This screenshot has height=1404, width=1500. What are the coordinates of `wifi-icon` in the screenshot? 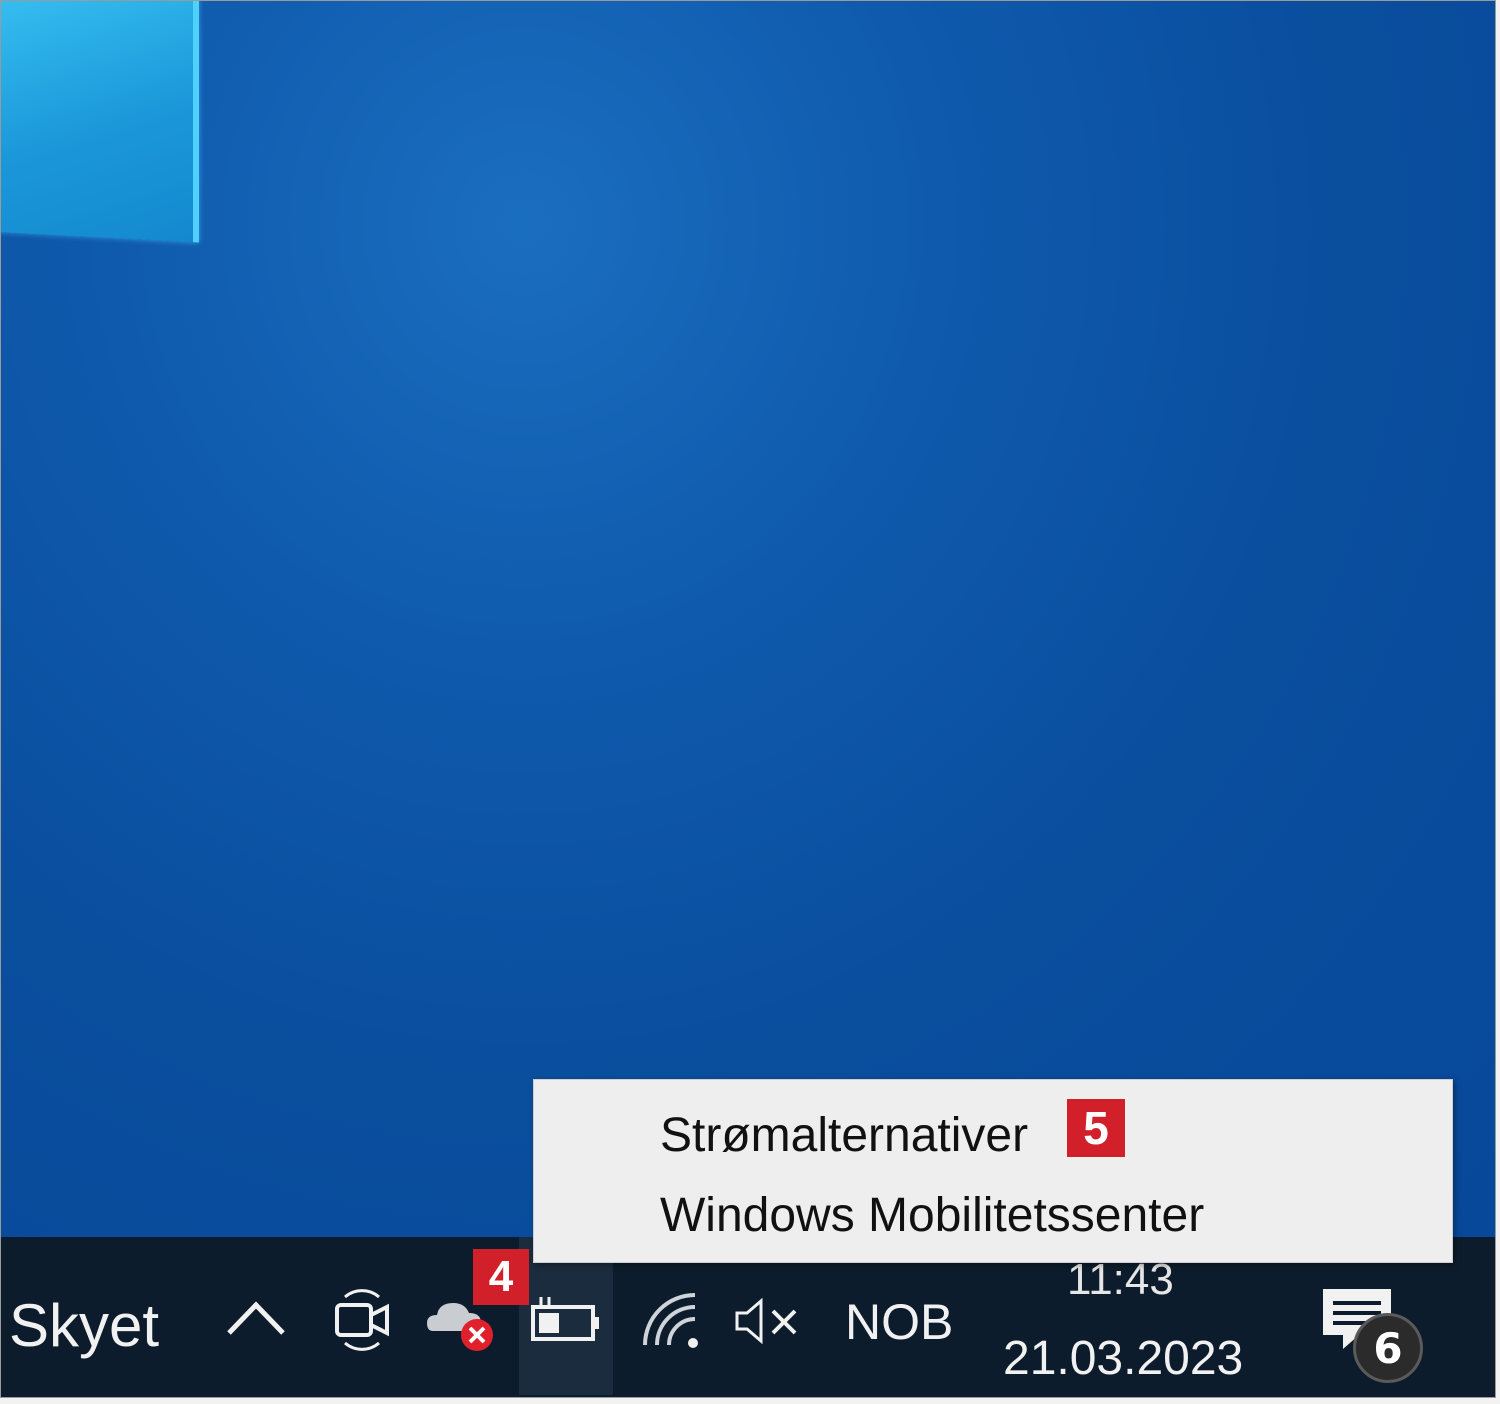 It's located at (672, 1320).